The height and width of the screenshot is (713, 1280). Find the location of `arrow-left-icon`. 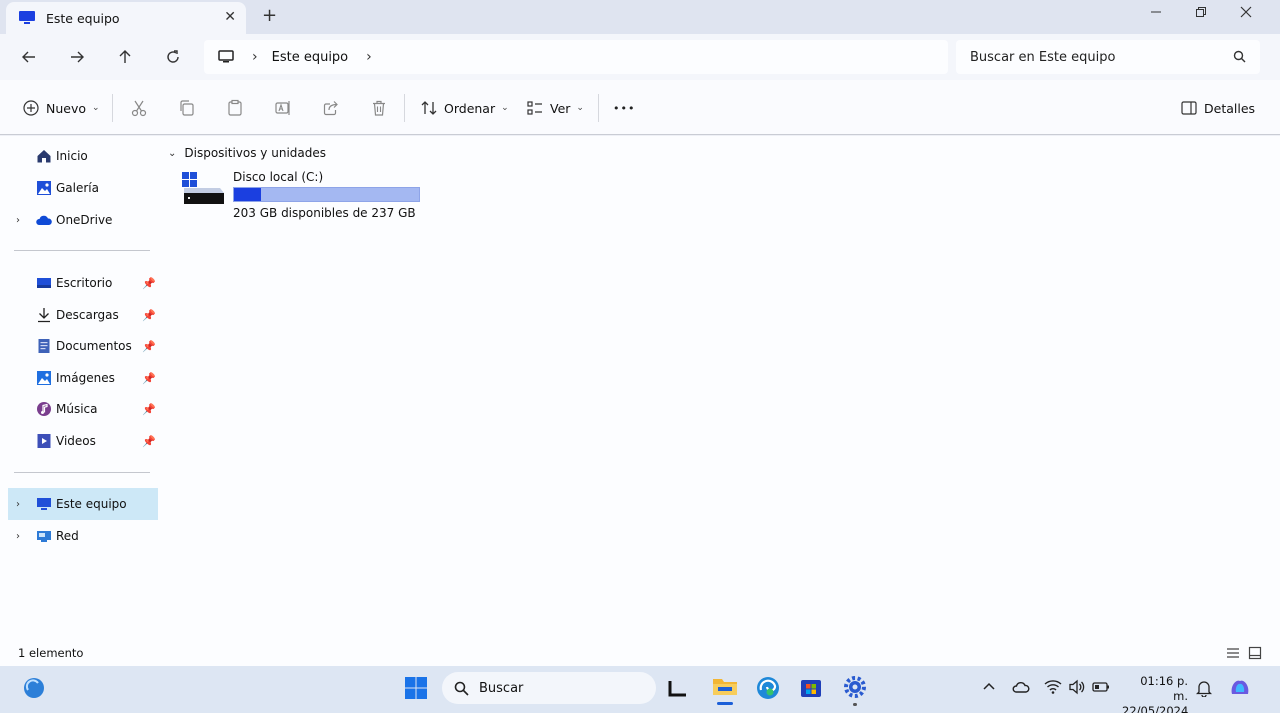

arrow-left-icon is located at coordinates (28, 57).